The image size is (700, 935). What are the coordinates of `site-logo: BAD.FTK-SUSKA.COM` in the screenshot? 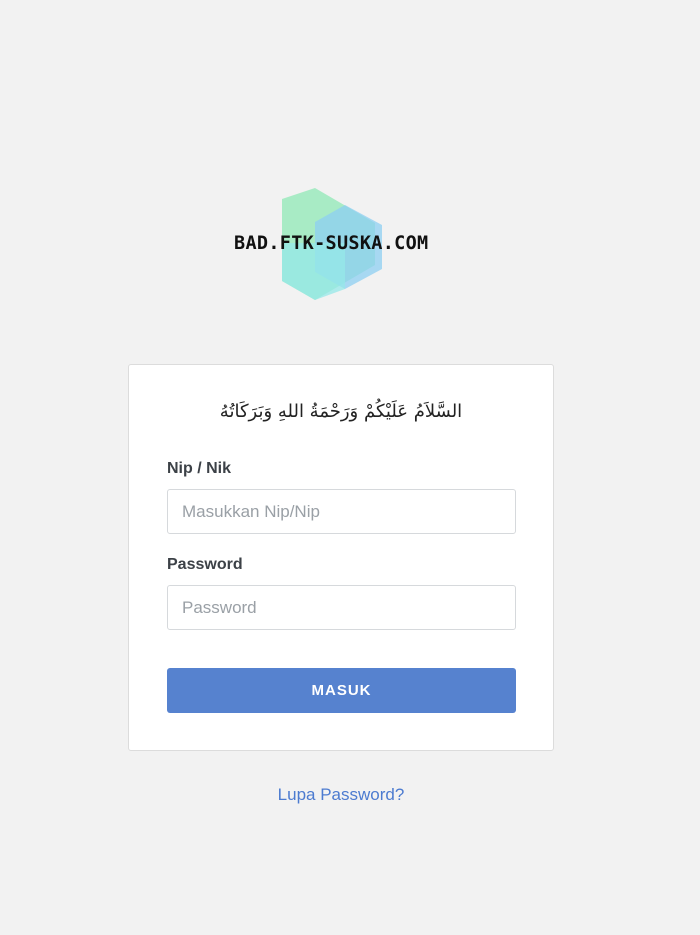 It's located at (342, 245).